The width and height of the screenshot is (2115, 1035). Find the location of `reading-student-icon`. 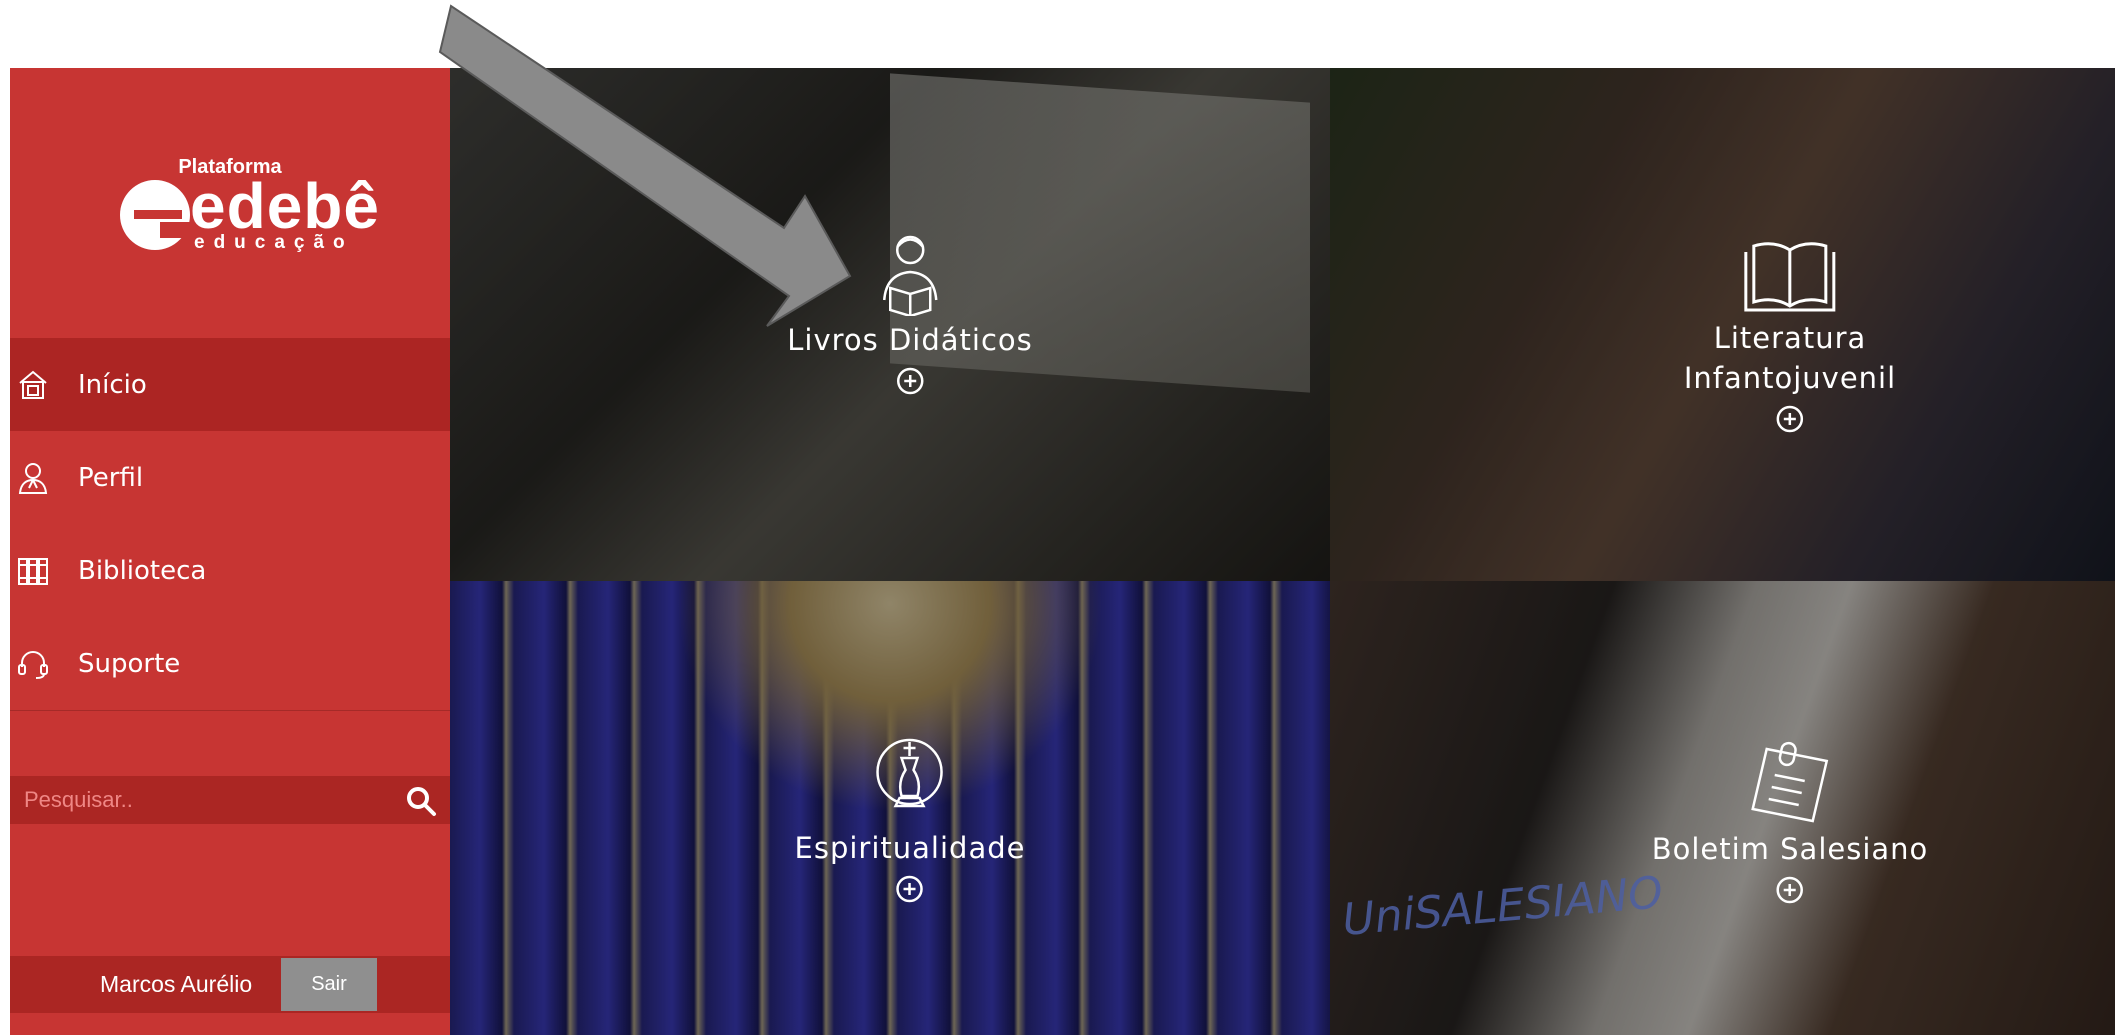

reading-student-icon is located at coordinates (910, 276).